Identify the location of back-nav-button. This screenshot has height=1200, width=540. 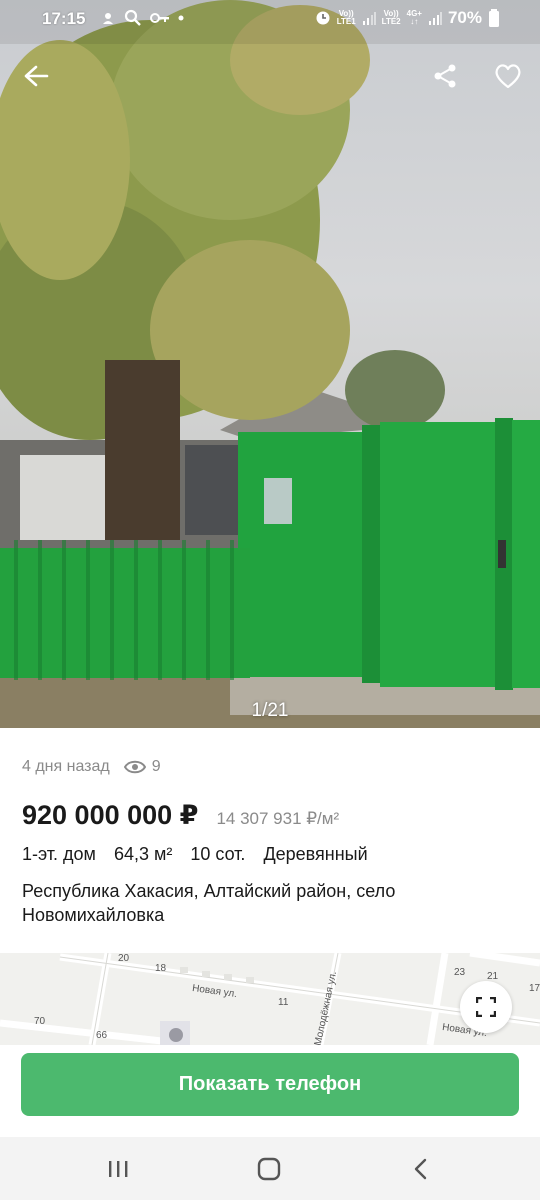
(421, 1169).